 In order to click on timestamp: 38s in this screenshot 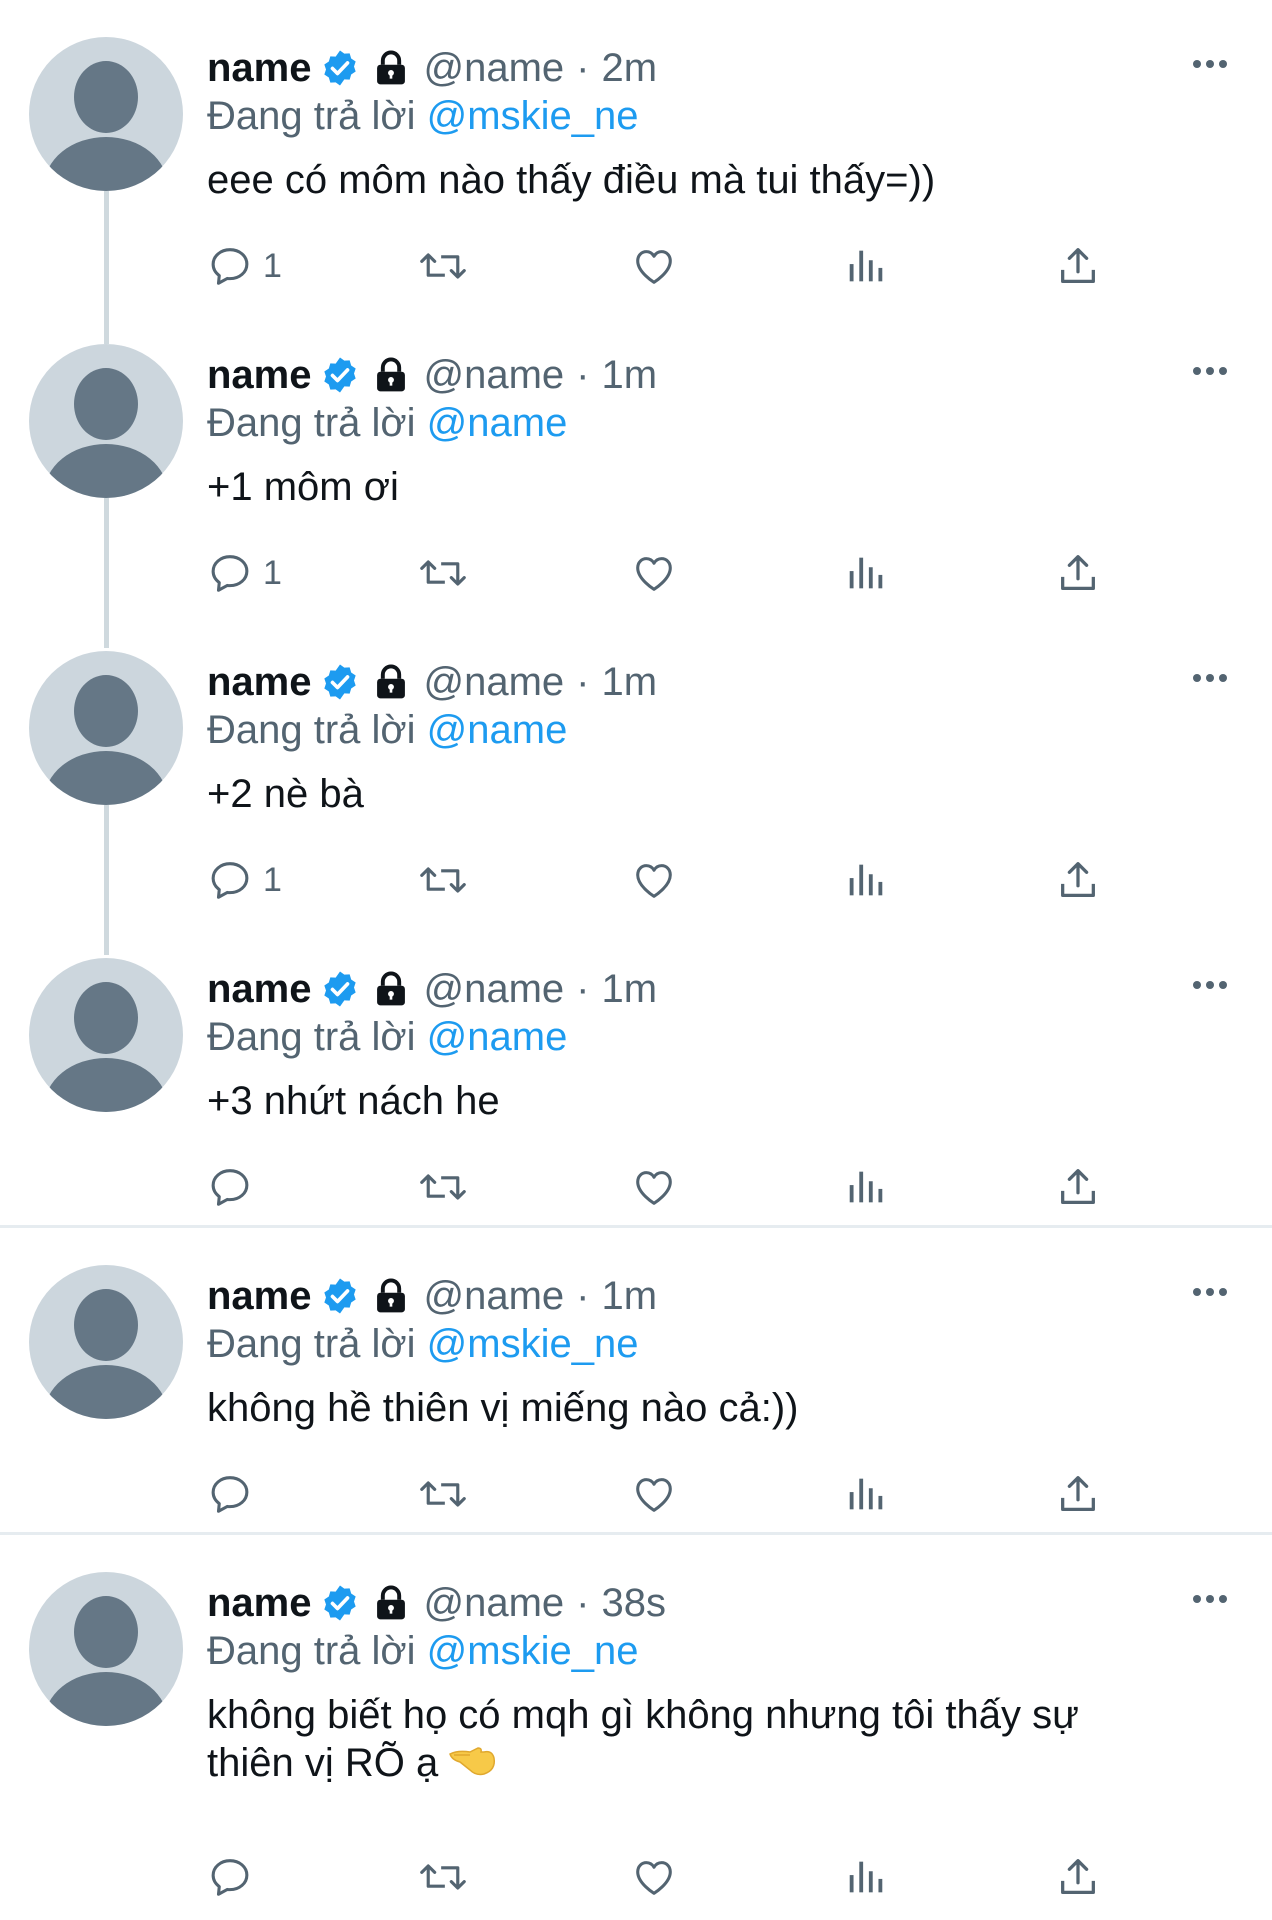, I will do `click(634, 1603)`.